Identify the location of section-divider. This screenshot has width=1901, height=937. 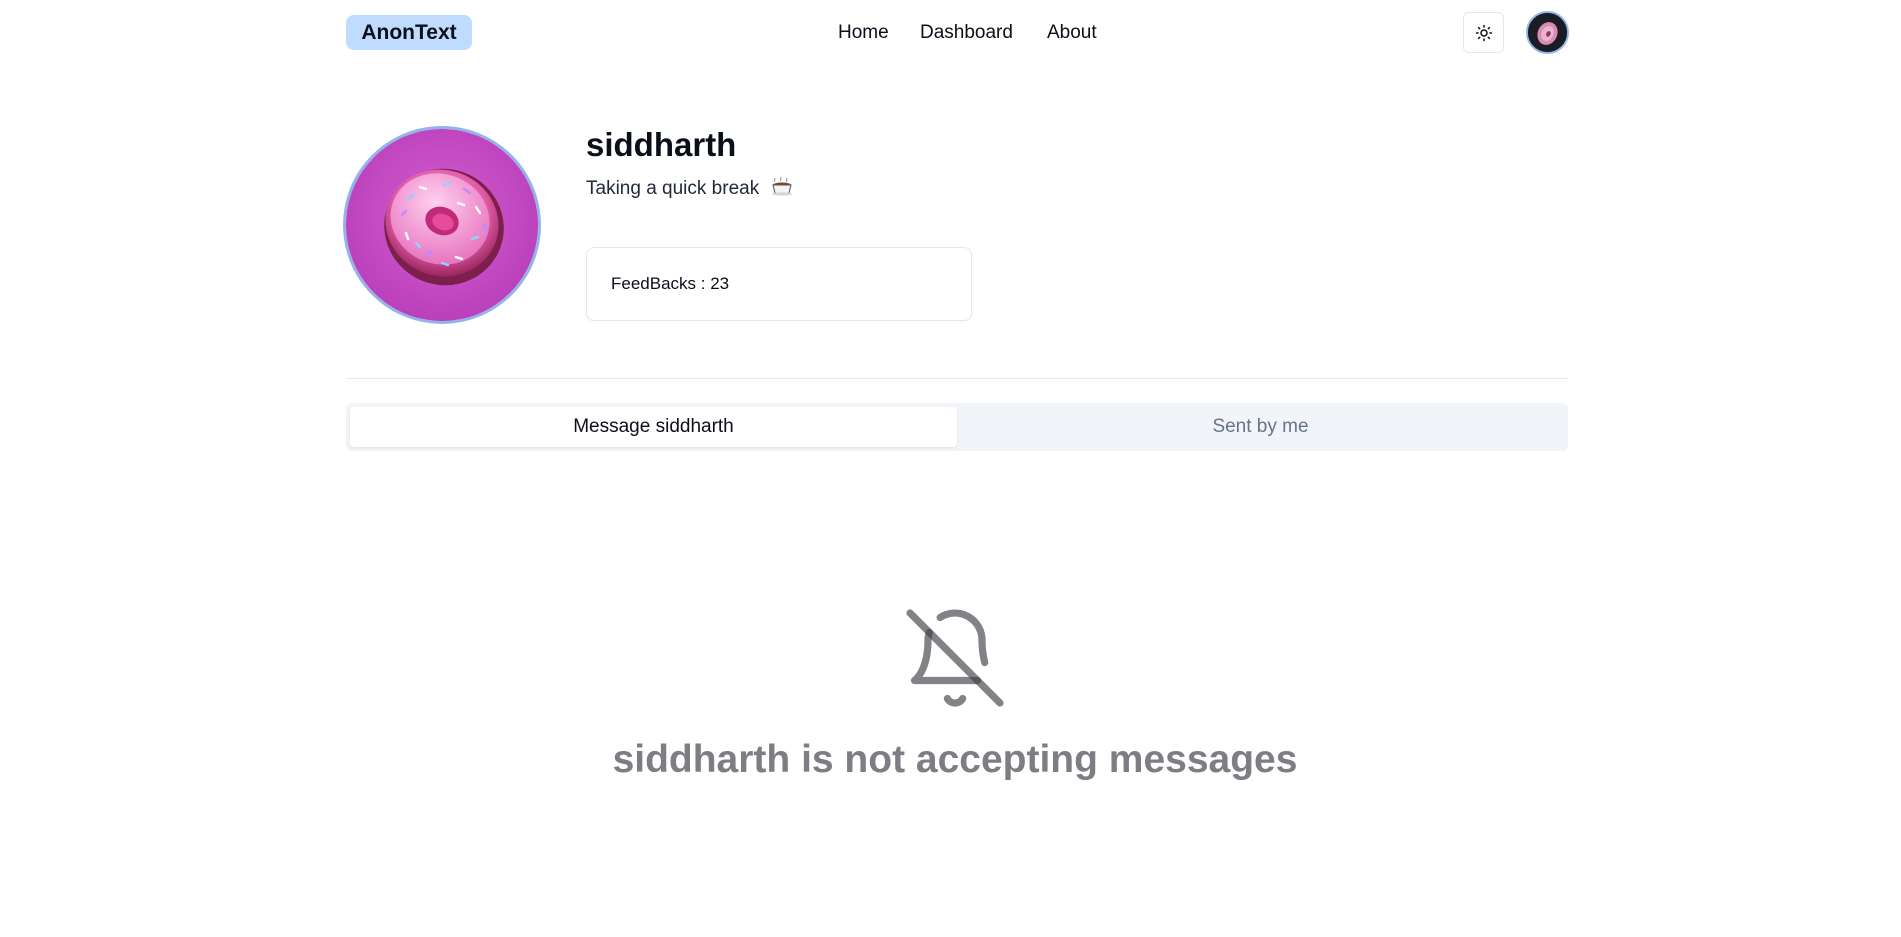
(957, 378).